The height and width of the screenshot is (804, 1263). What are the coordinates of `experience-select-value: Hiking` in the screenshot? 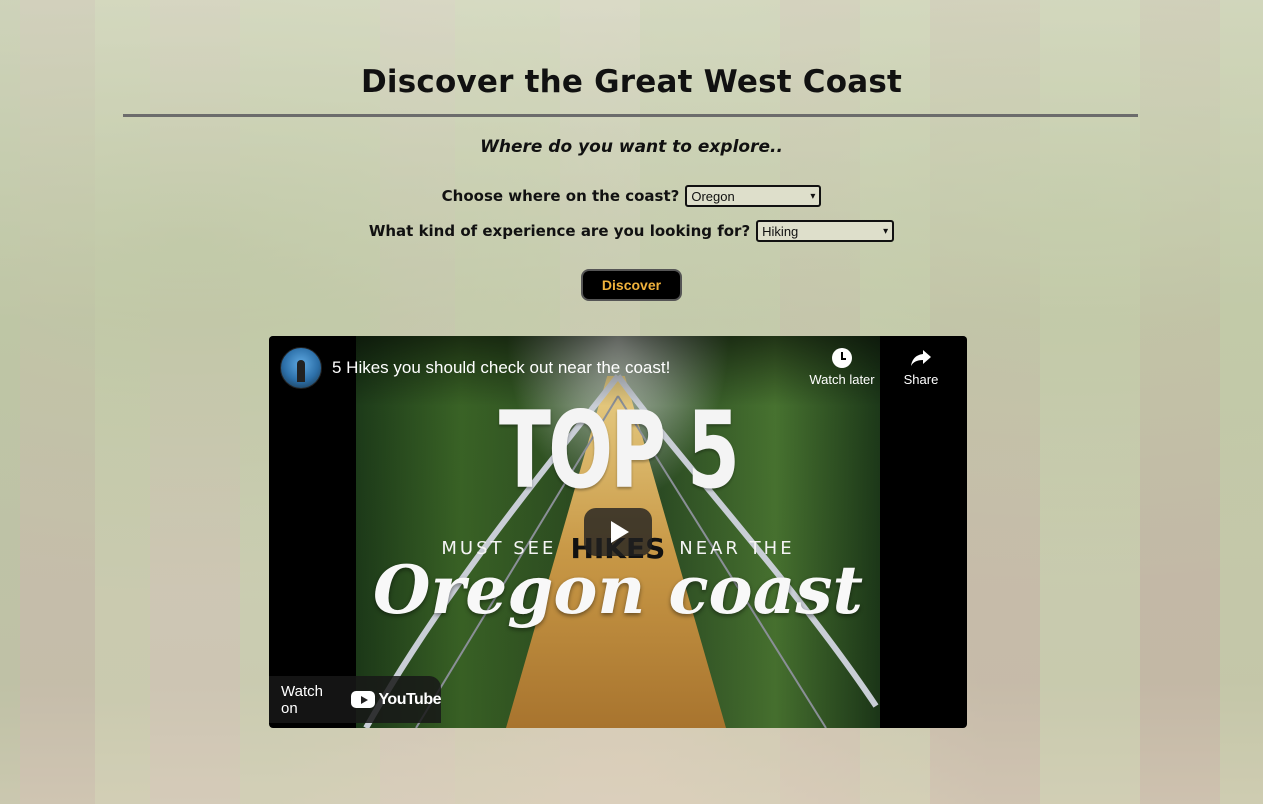 It's located at (780, 231).